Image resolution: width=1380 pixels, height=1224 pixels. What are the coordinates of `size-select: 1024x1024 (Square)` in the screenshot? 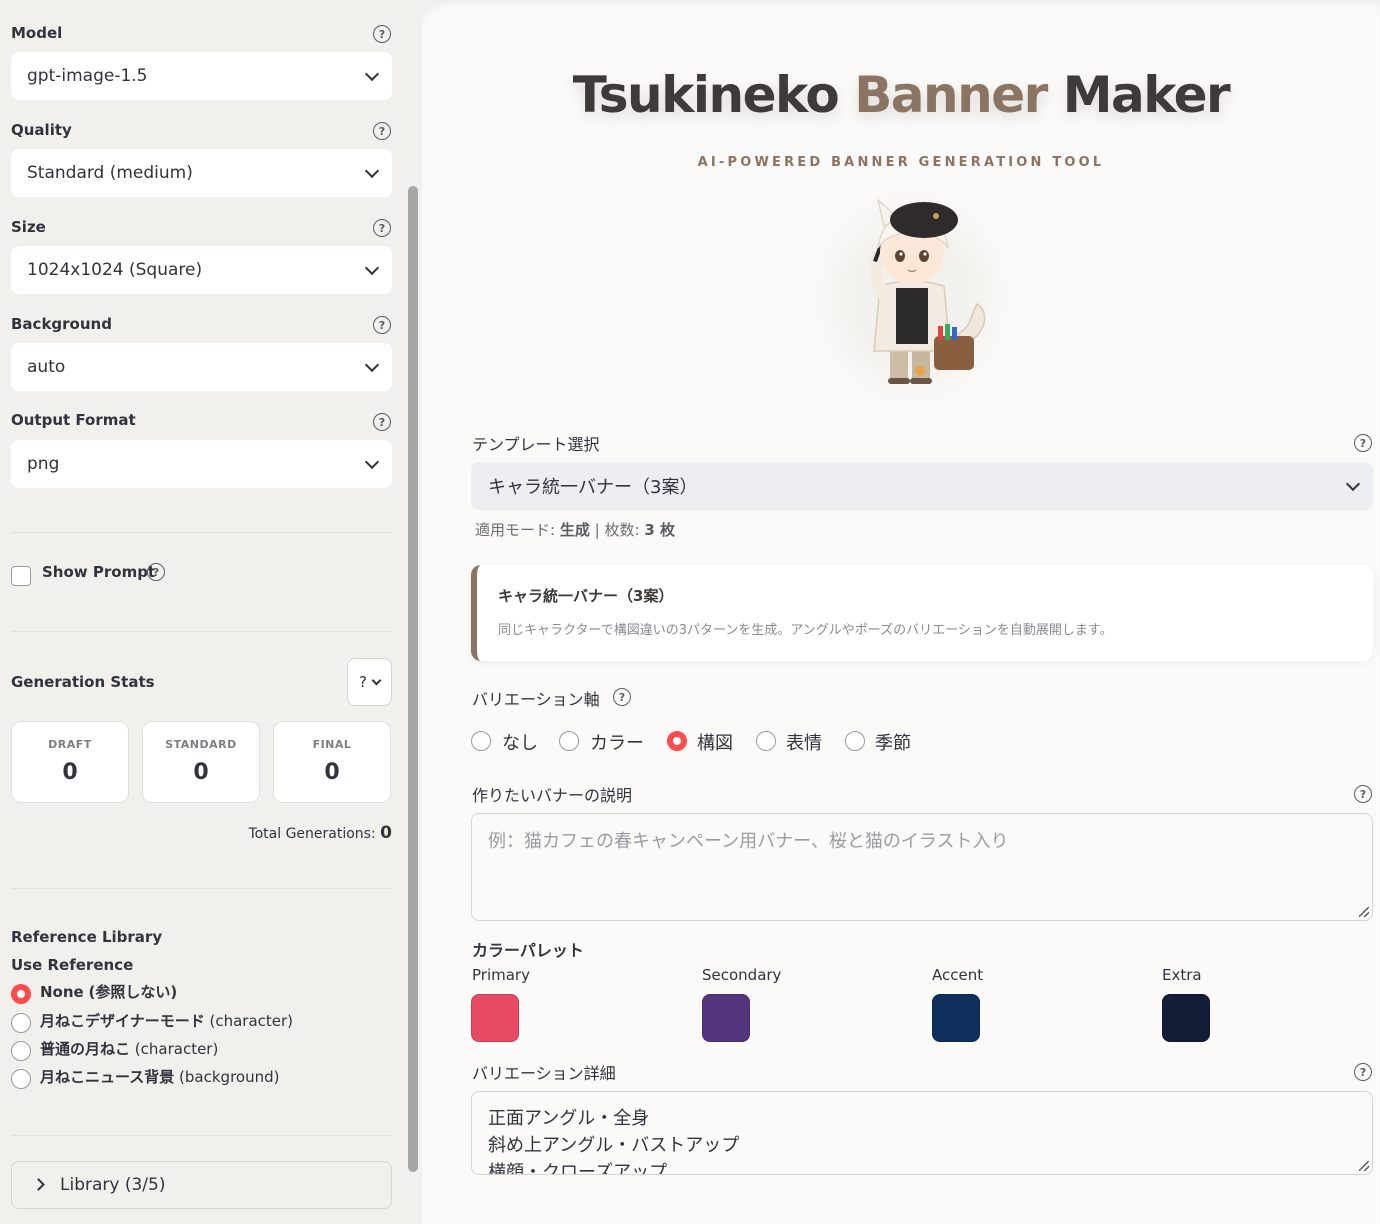 It's located at (201, 270).